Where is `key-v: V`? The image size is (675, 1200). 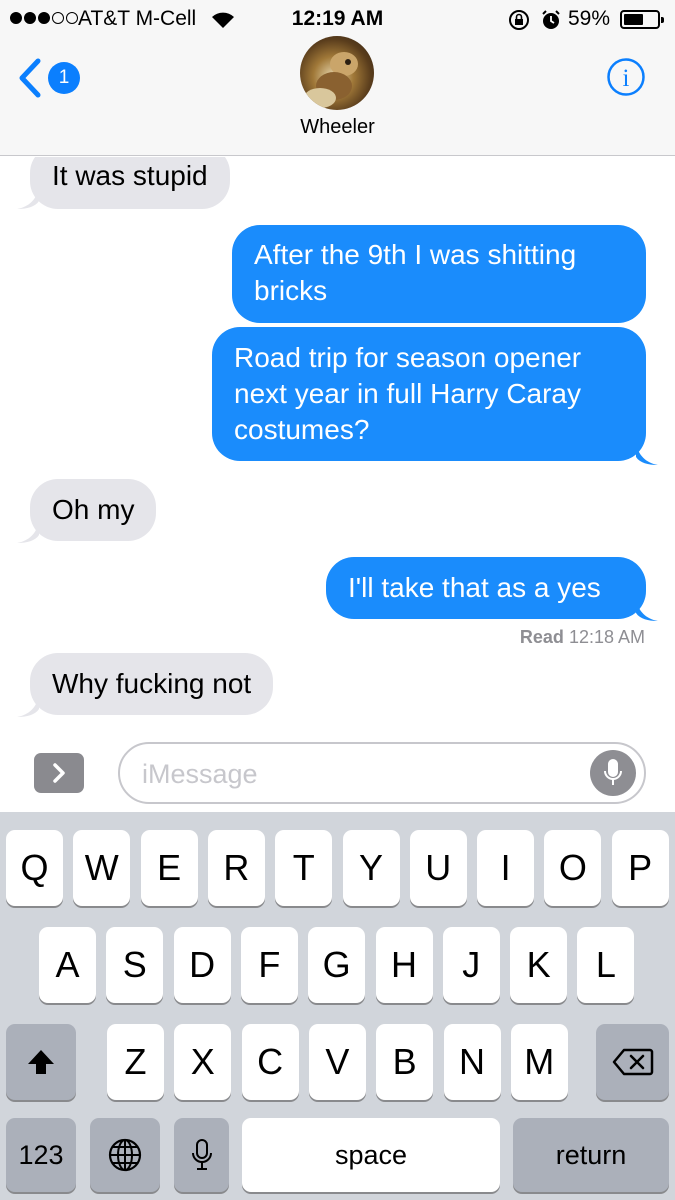
key-v: V is located at coordinates (337, 1062).